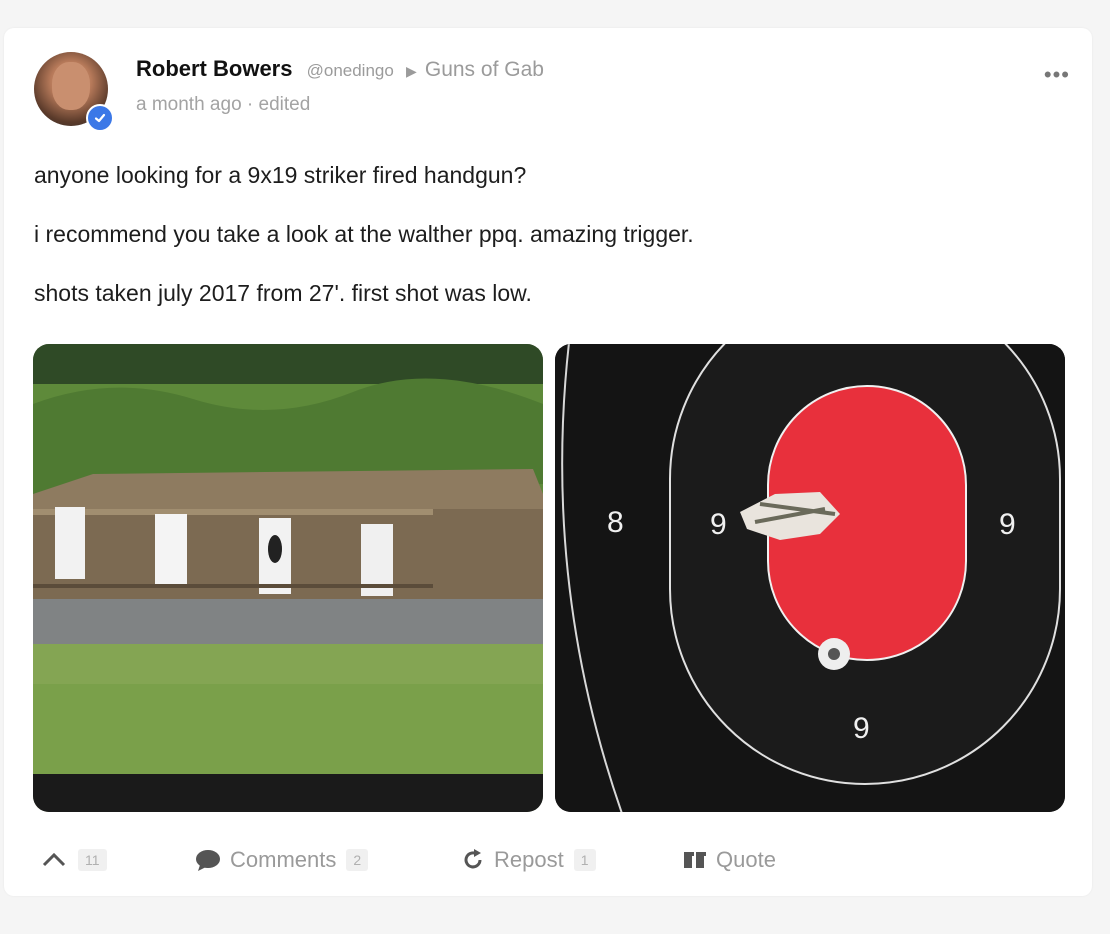 The width and height of the screenshot is (1110, 934). Describe the element at coordinates (746, 859) in the screenshot. I see `quote-label: Quote` at that location.